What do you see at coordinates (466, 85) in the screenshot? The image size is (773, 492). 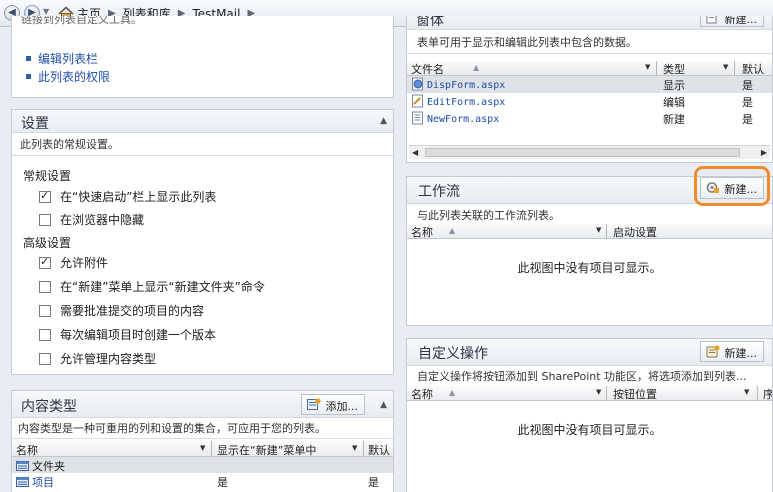 I see `file-name: DispForm.aspx` at bounding box center [466, 85].